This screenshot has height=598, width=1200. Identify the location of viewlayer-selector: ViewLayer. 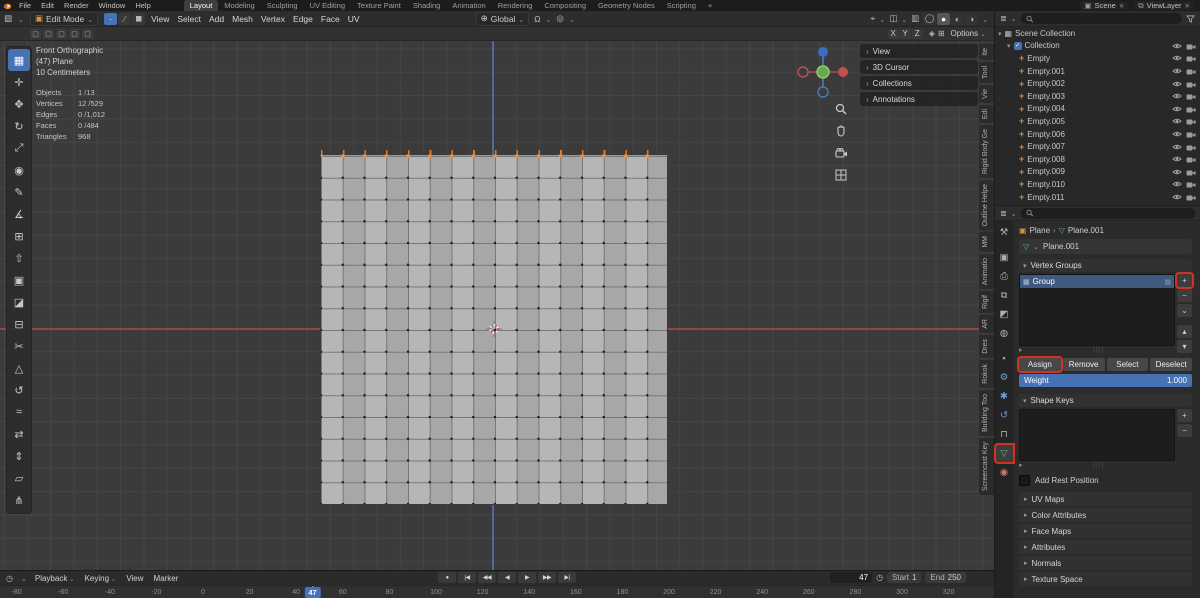
(1164, 5).